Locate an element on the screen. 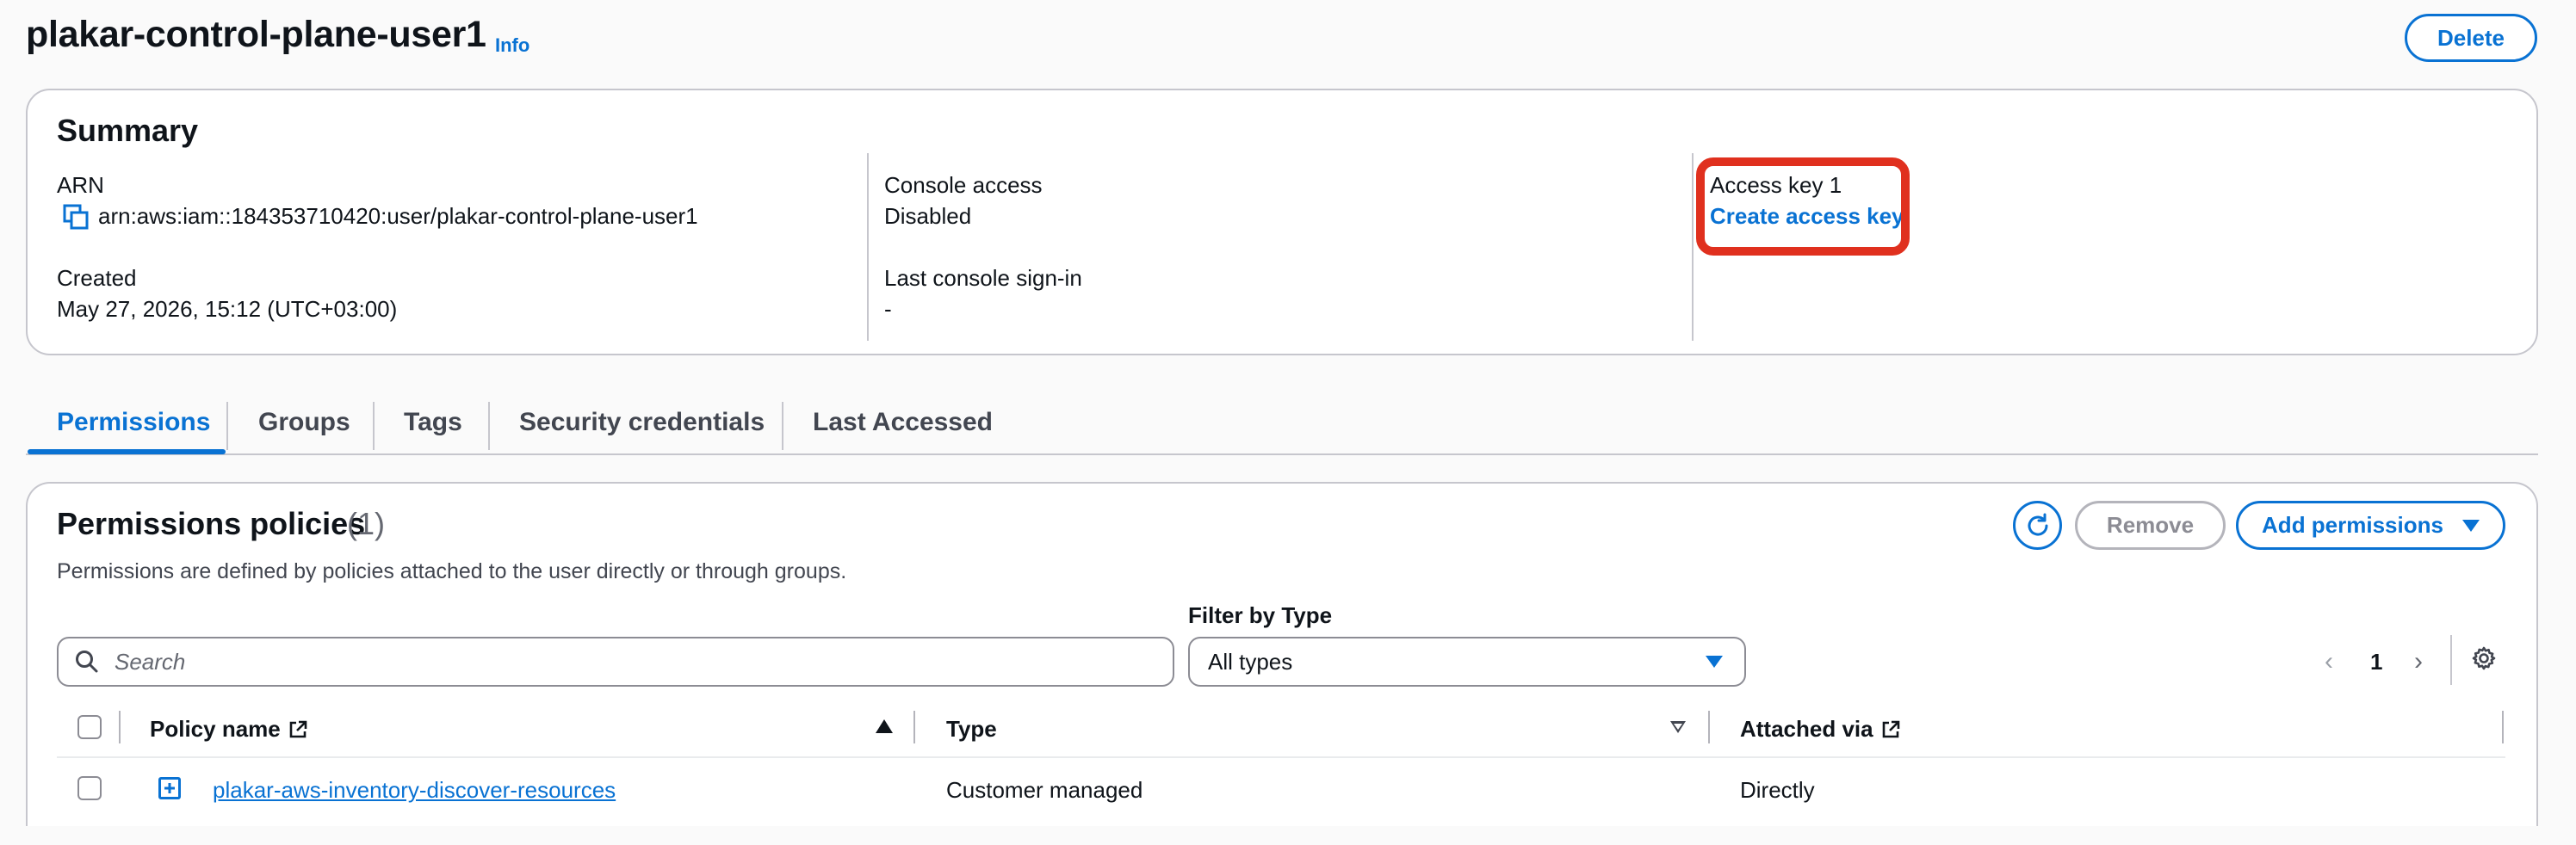 The height and width of the screenshot is (845, 2576). column-header-type: Type is located at coordinates (971, 729).